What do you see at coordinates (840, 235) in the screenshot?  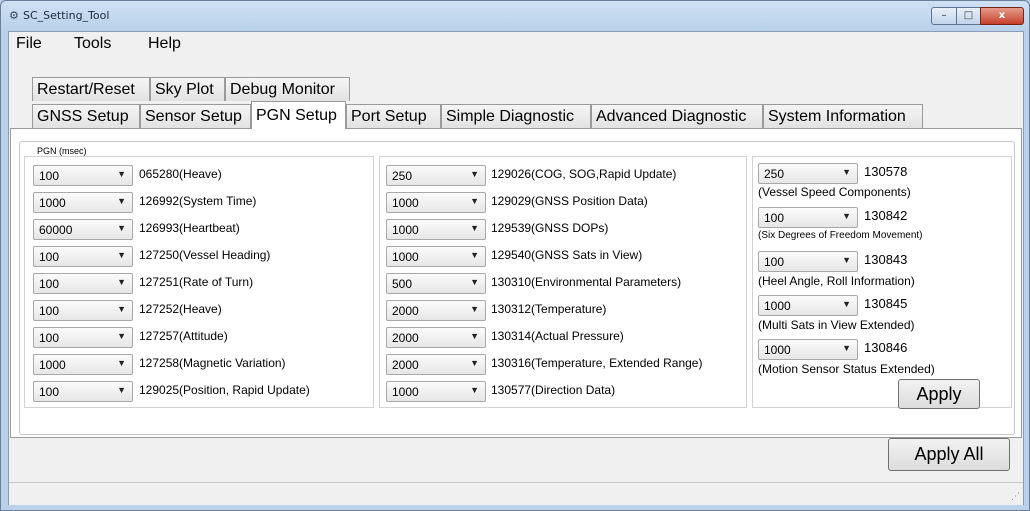 I see `pgn-description: (Six Degrees of Freedom Movement)` at bounding box center [840, 235].